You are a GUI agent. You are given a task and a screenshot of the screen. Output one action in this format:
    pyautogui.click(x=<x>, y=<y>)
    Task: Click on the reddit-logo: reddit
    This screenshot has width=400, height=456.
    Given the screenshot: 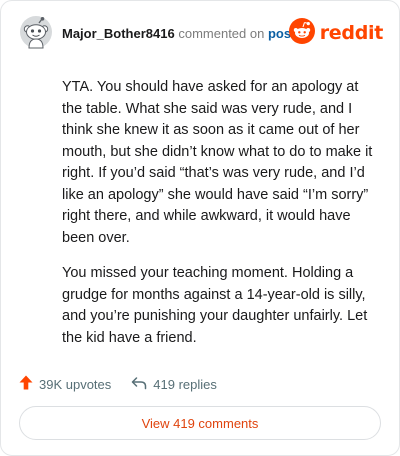 What is the action you would take?
    pyautogui.click(x=336, y=33)
    